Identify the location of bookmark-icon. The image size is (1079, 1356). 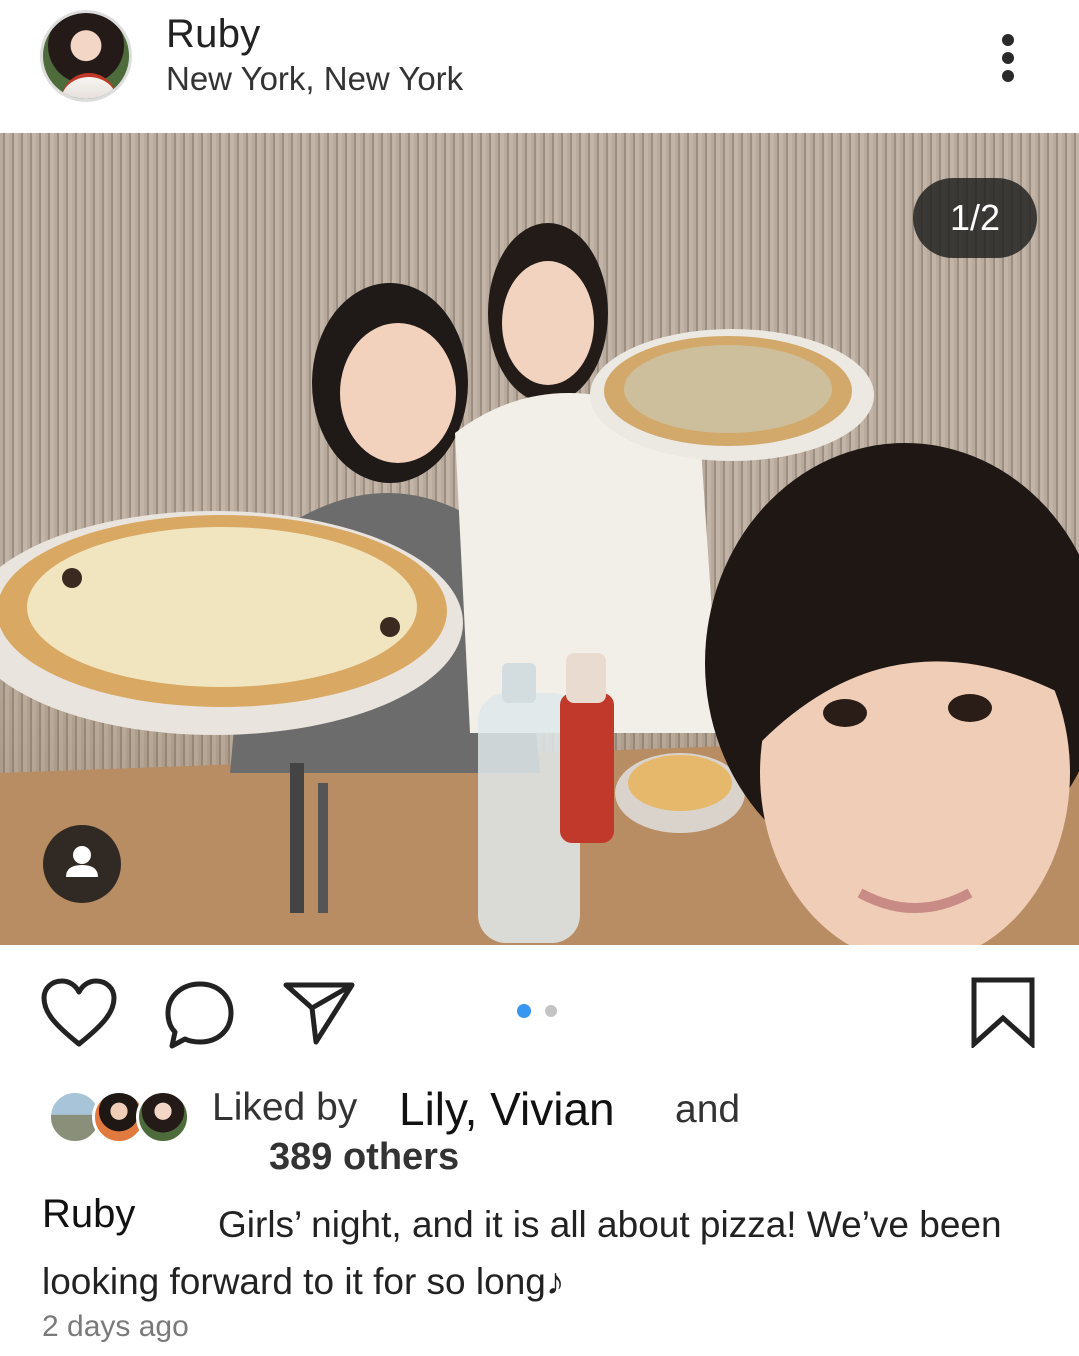
(1003, 1014).